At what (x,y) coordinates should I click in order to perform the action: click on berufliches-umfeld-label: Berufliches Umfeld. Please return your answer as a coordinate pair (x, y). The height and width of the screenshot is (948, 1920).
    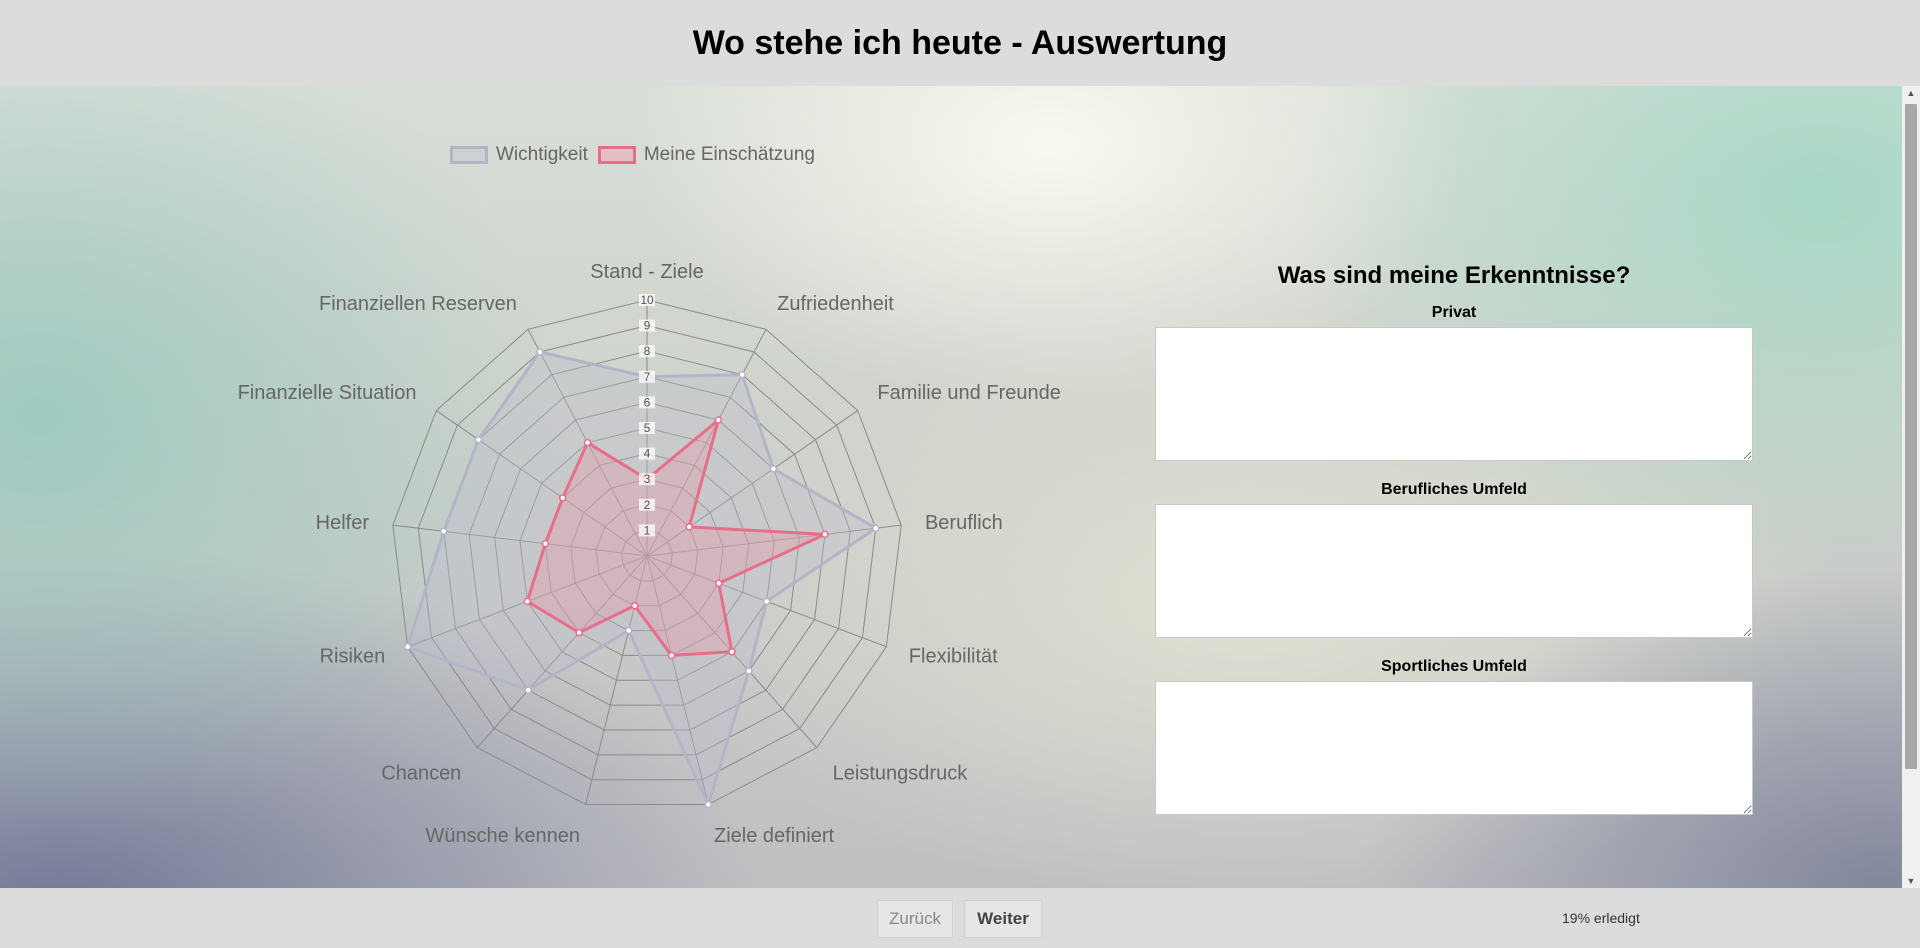
    Looking at the image, I should click on (1454, 489).